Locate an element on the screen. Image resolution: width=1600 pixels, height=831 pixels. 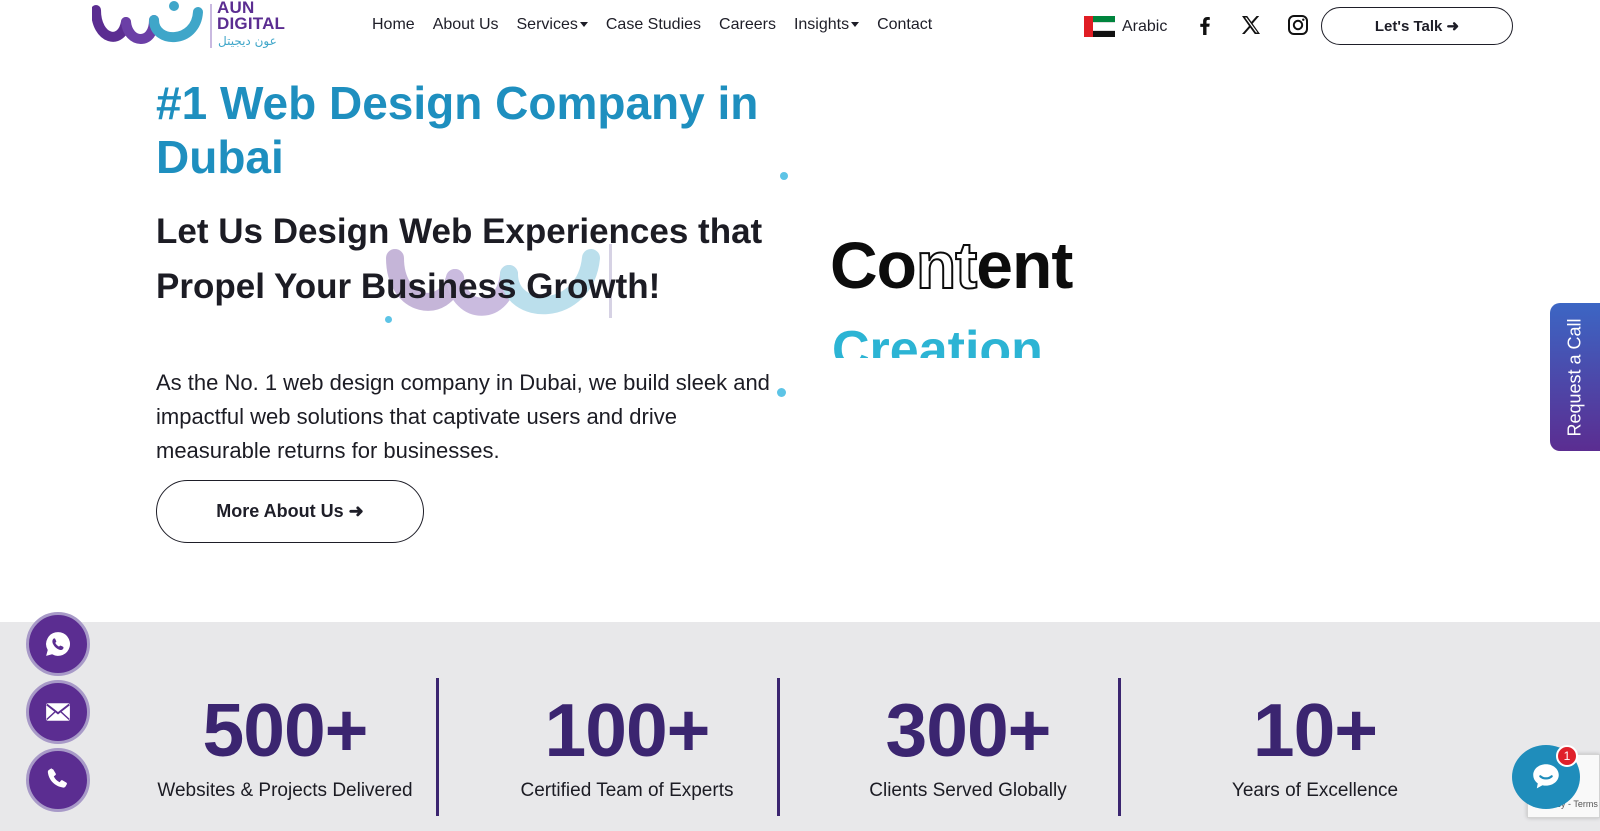
nav-contact: Contact is located at coordinates (904, 26).